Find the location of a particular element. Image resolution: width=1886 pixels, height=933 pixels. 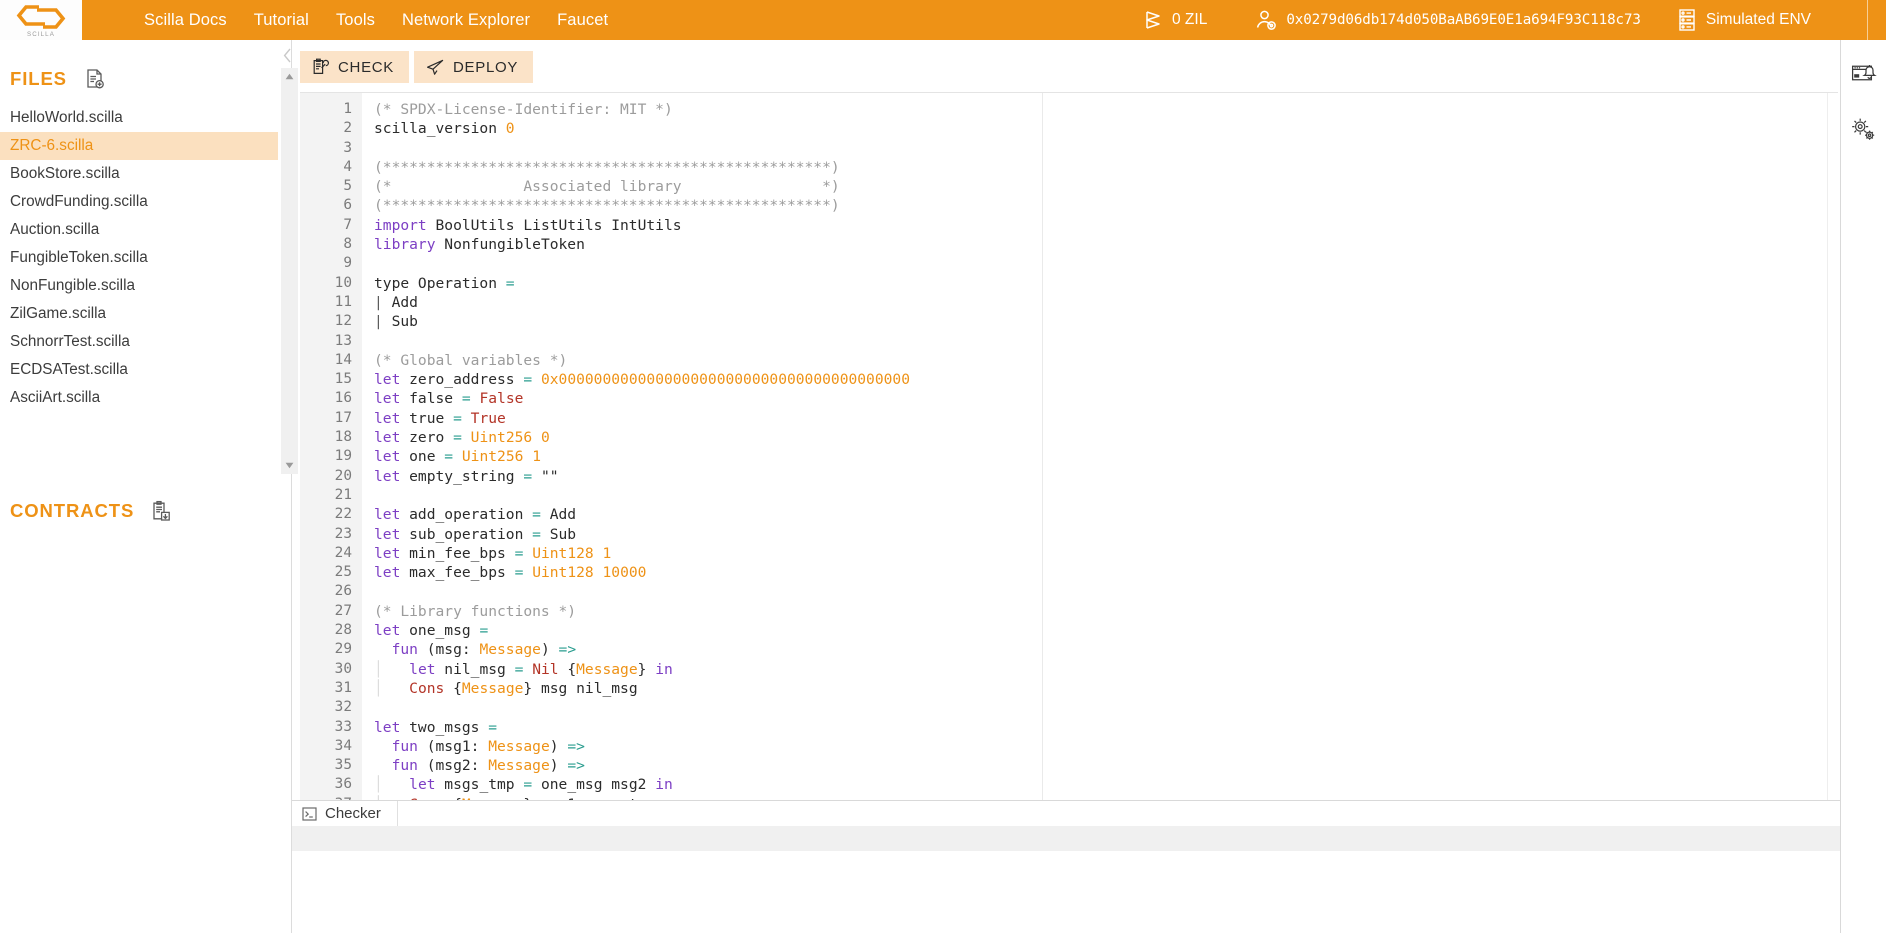

nav-link-tools: Tools is located at coordinates (355, 20).